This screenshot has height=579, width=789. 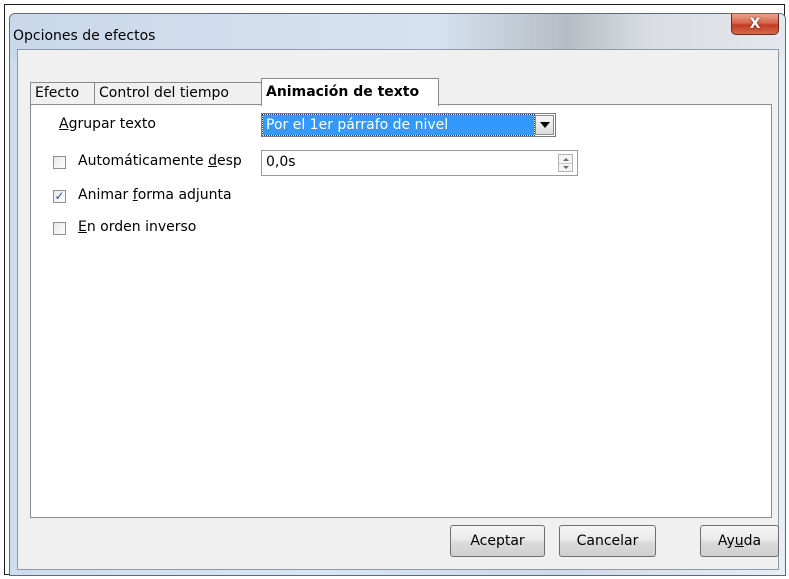 I want to click on close-button: X, so click(x=755, y=24).